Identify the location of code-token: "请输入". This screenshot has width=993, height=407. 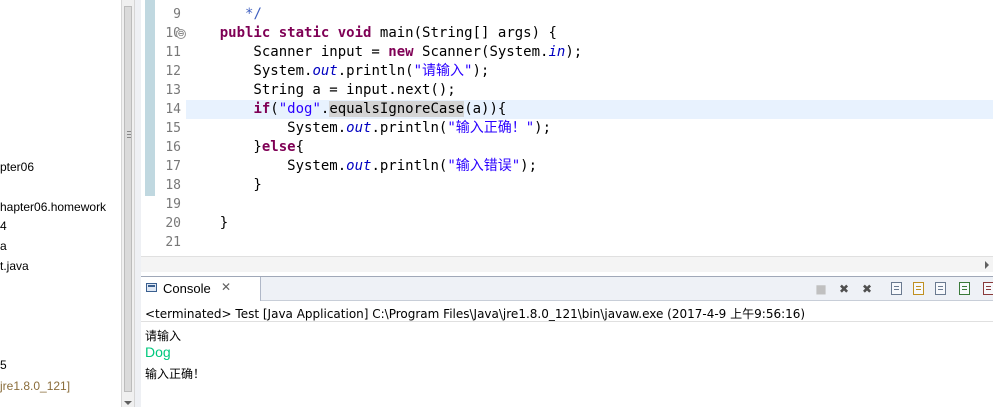
(443, 71).